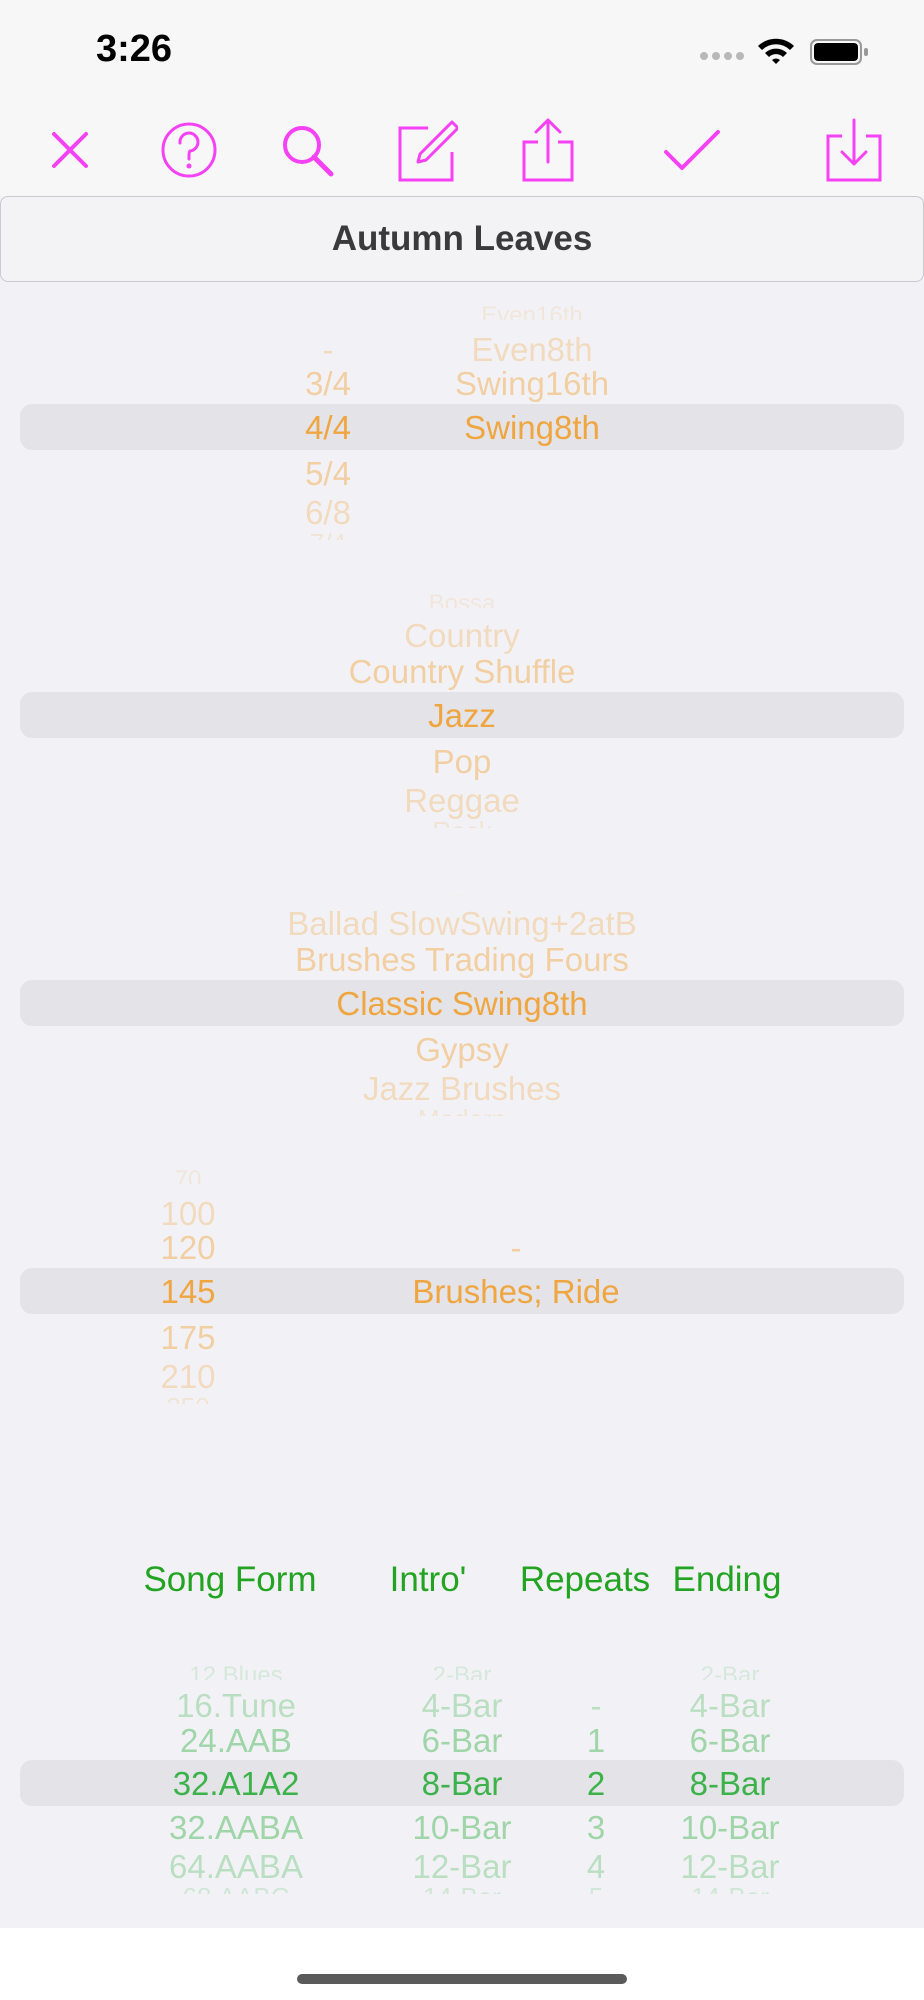  Describe the element at coordinates (462, 1111) in the screenshot. I see `style-option: Modern` at that location.